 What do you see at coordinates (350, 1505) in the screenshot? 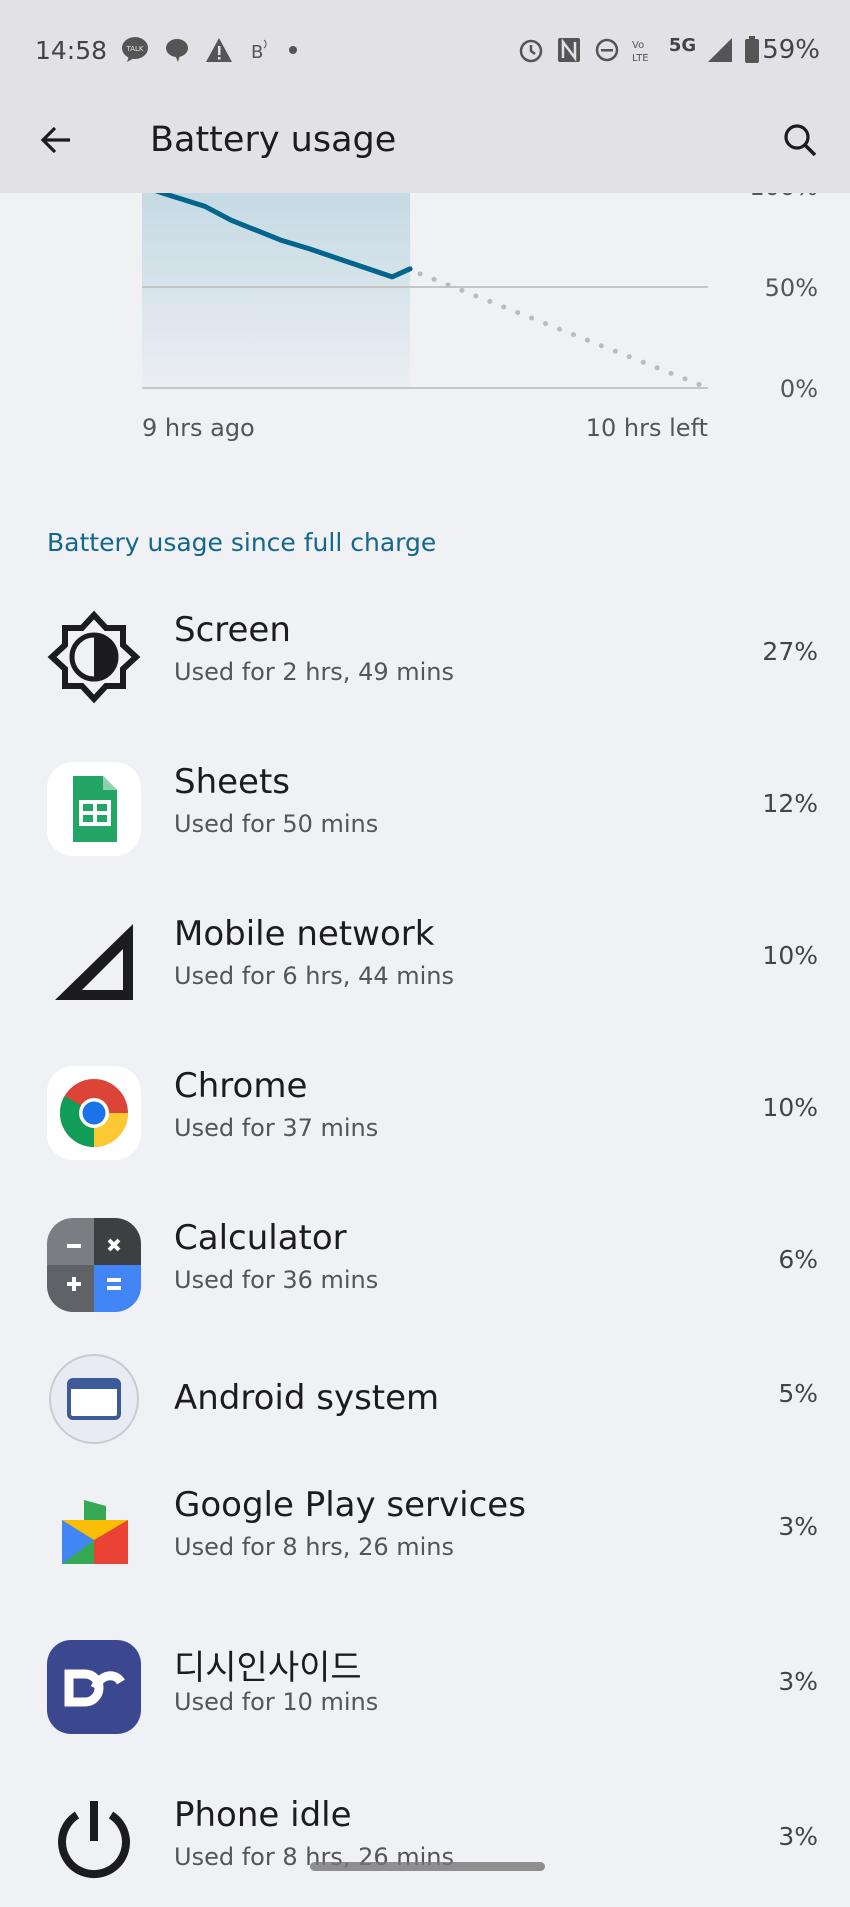
I see `item-name: Google Play services` at bounding box center [350, 1505].